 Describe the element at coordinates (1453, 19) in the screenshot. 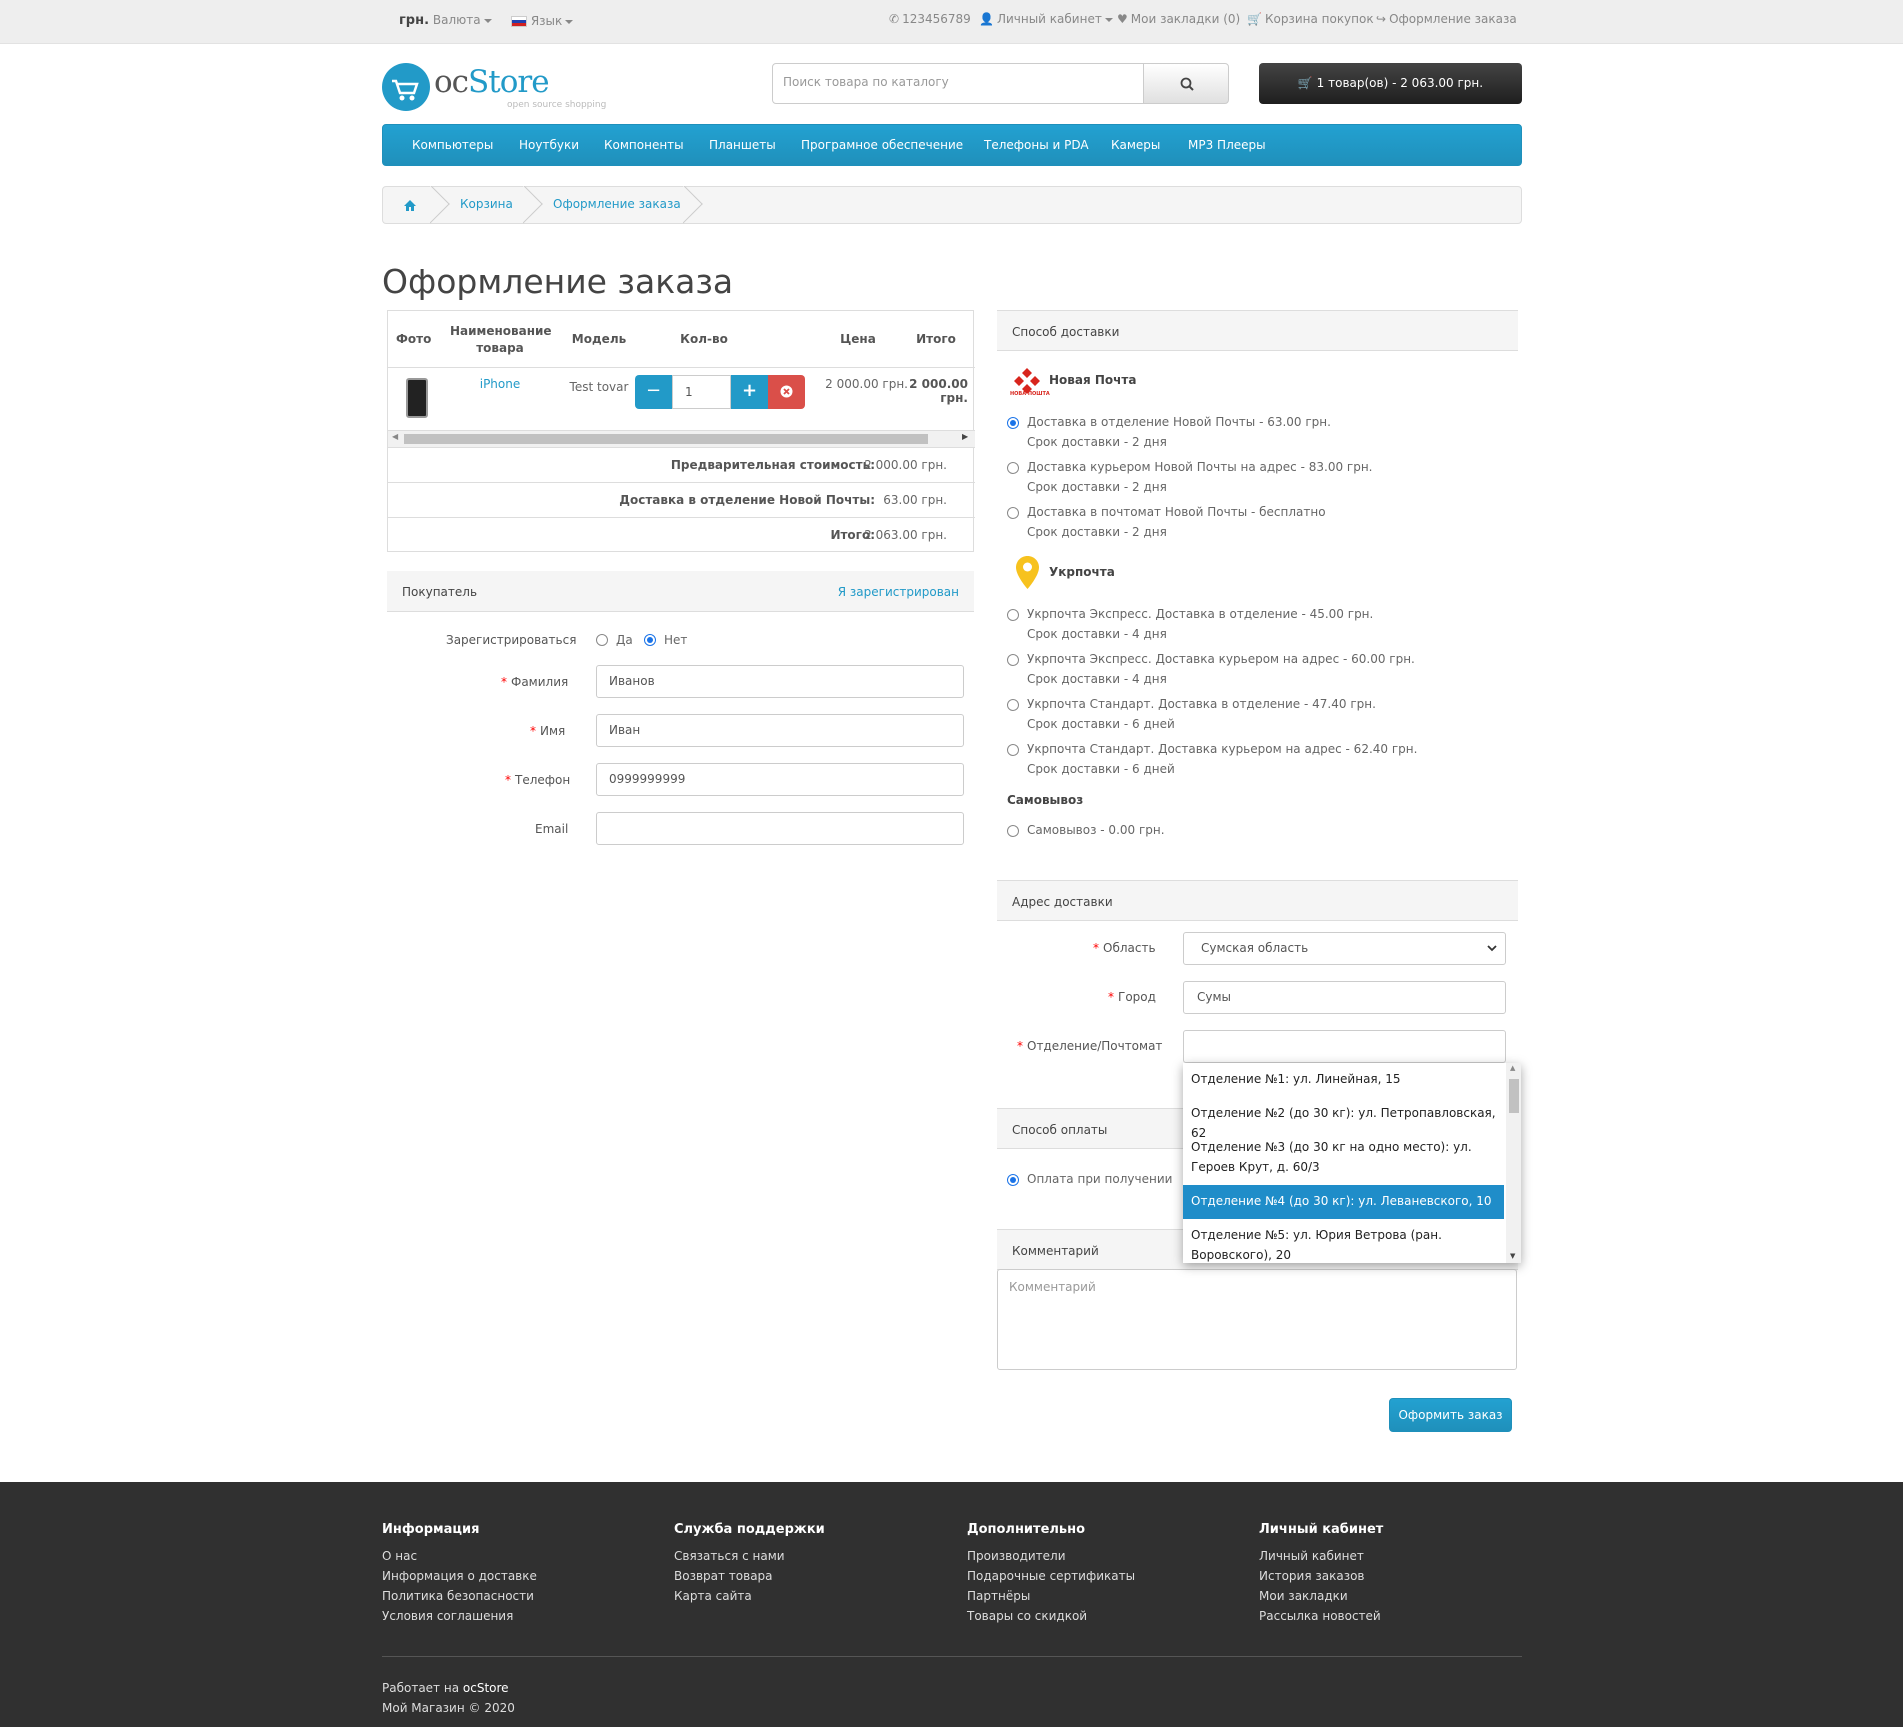

I see `checkout-text: Оформление заказа` at that location.